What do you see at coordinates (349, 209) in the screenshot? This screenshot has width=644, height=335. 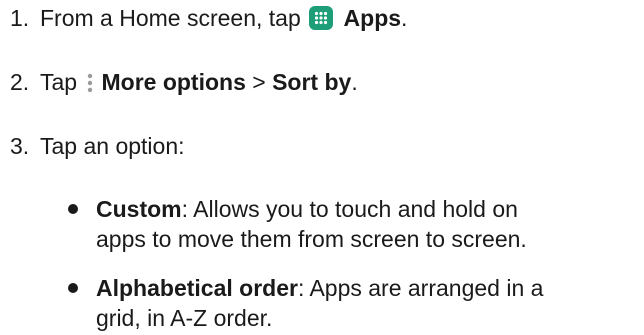 I see `option-desc: : Allows you to touch and hold on` at bounding box center [349, 209].